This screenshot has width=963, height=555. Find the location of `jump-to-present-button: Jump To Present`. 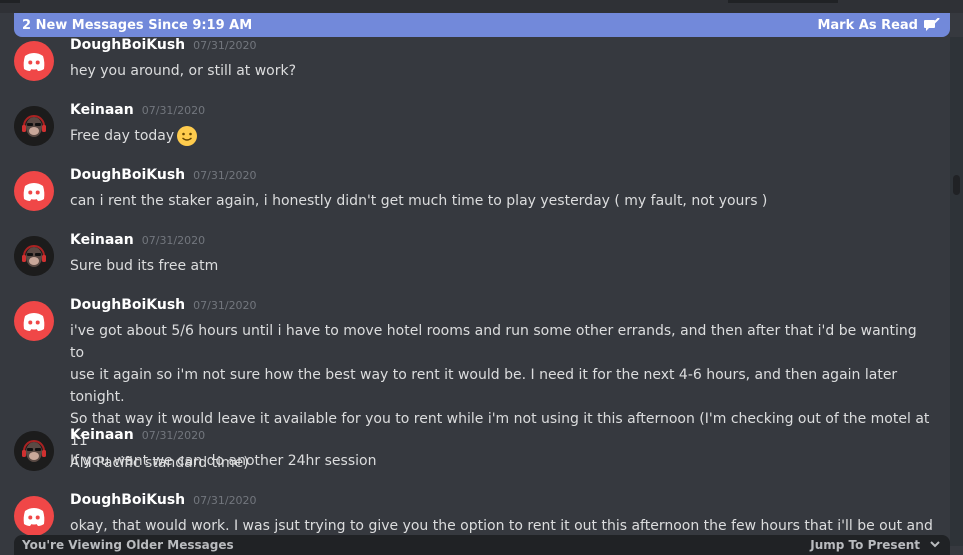

jump-to-present-button: Jump To Present is located at coordinates (875, 545).